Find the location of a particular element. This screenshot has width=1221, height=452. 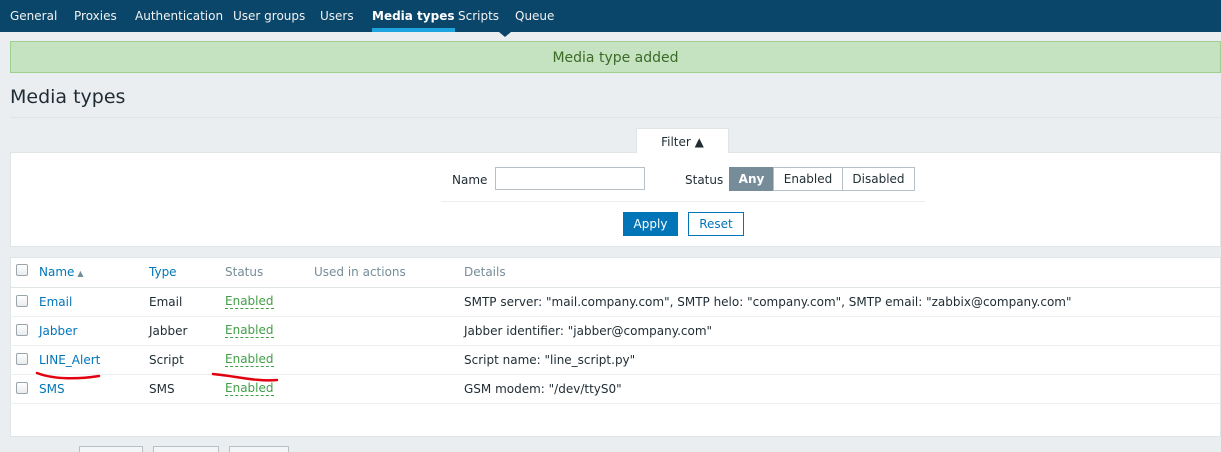

status-option-enabled: Enabled is located at coordinates (808, 179).